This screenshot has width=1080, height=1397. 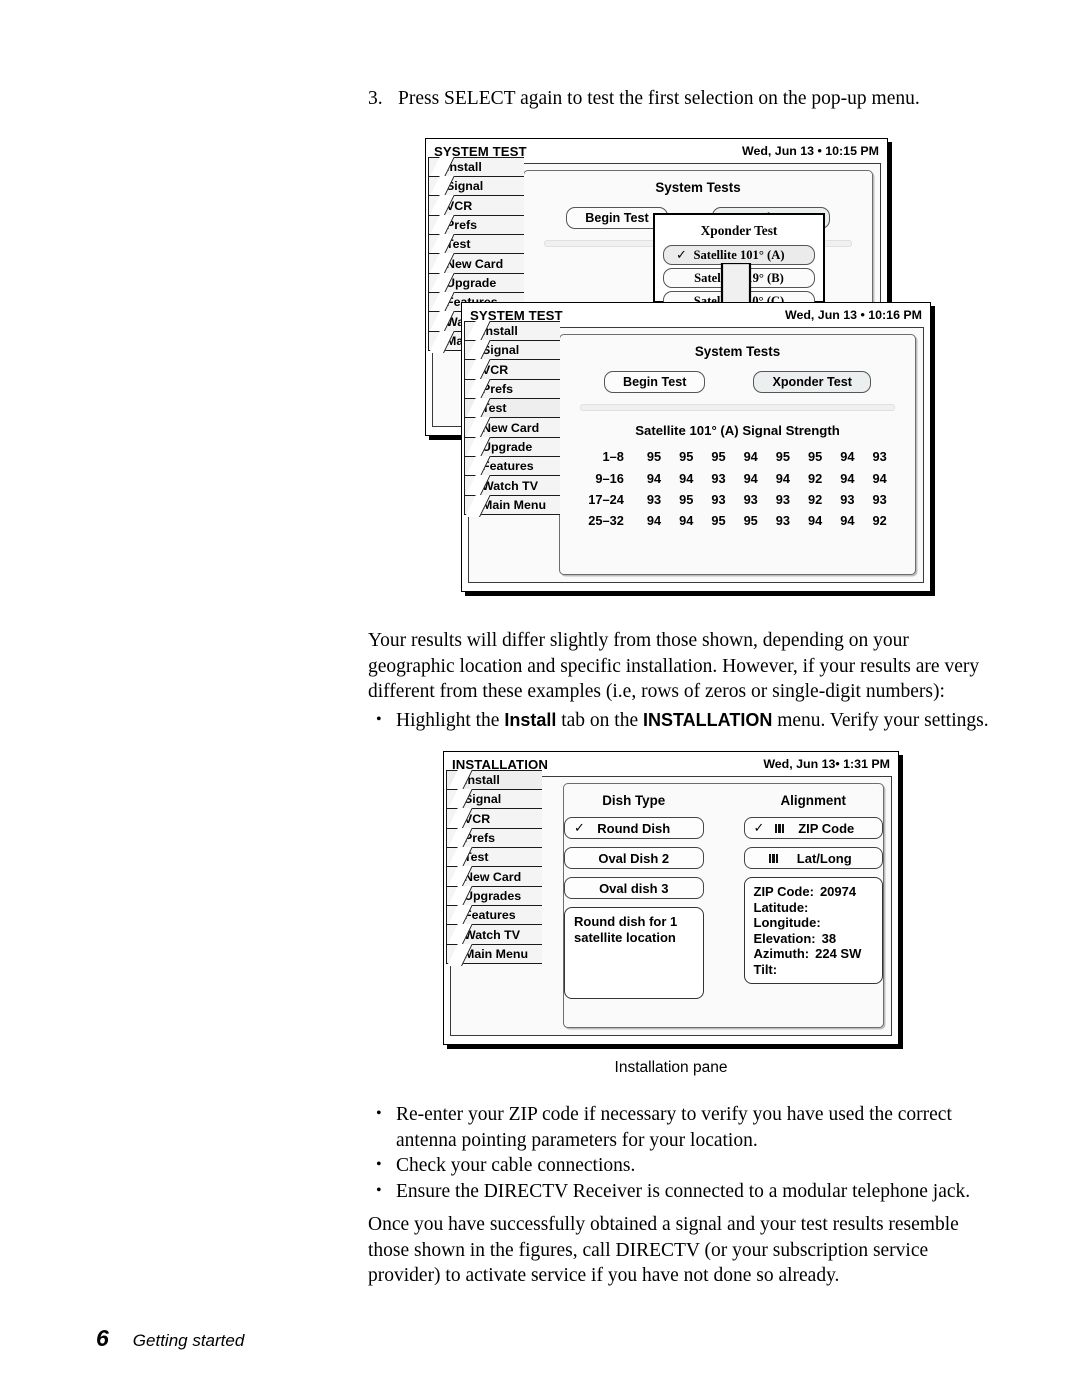 I want to click on xponder-test-button: Xponder Test, so click(x=812, y=382).